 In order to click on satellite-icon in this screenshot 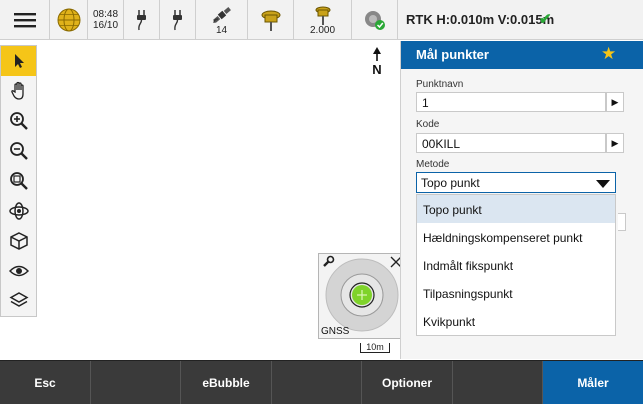, I will do `click(221, 14)`.